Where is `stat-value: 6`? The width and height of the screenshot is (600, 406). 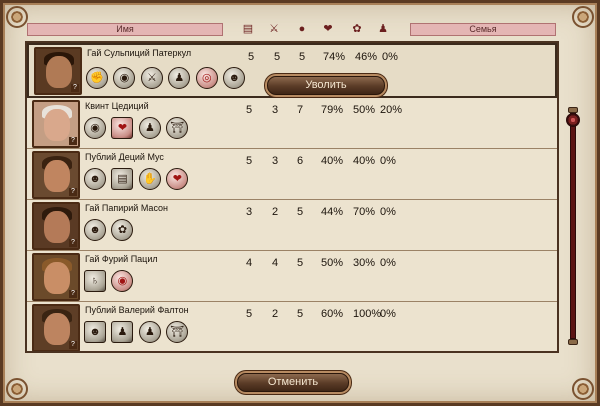
stat-value: 6 is located at coordinates (300, 161).